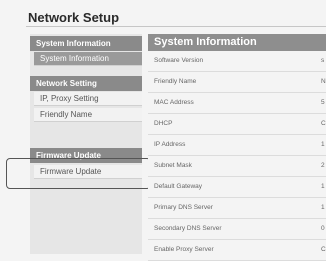 This screenshot has height=261, width=326. What do you see at coordinates (237, 61) in the screenshot?
I see `info-row-software-version: Software Version s` at bounding box center [237, 61].